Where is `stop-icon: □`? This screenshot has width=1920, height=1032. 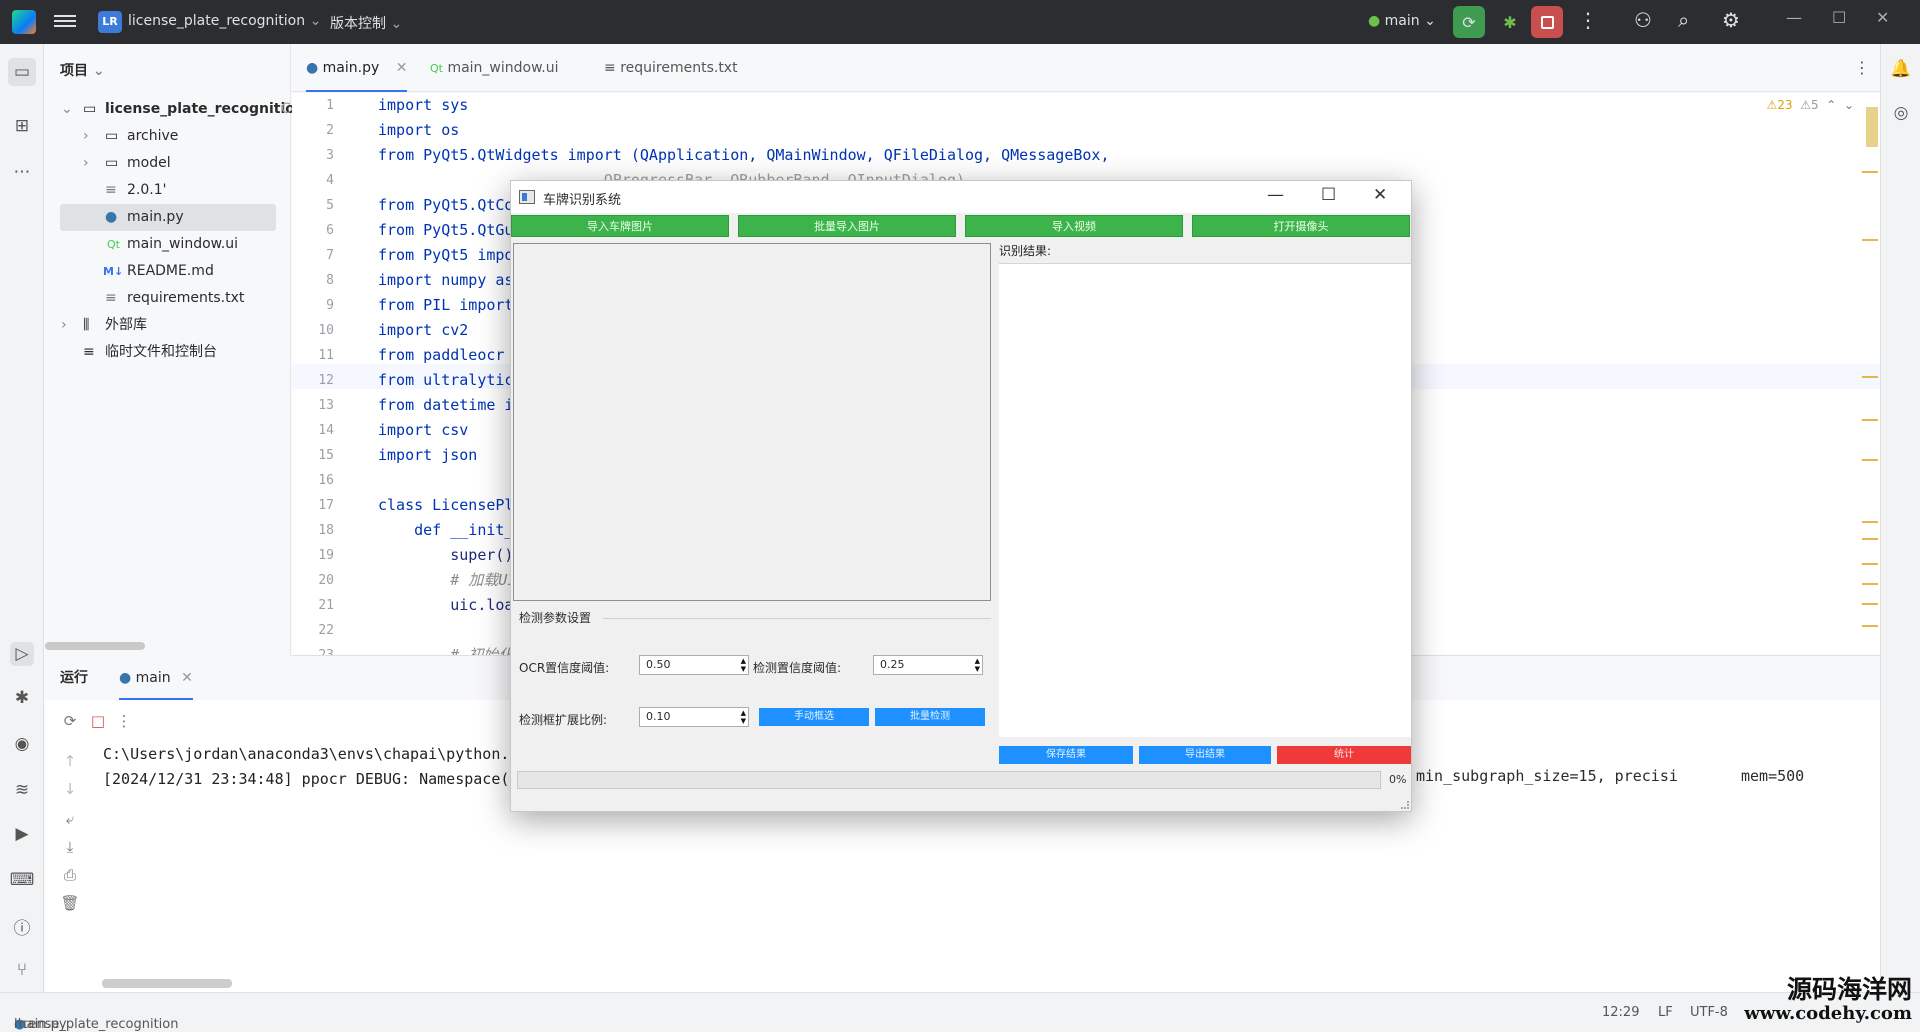
stop-icon: □ is located at coordinates (98, 721).